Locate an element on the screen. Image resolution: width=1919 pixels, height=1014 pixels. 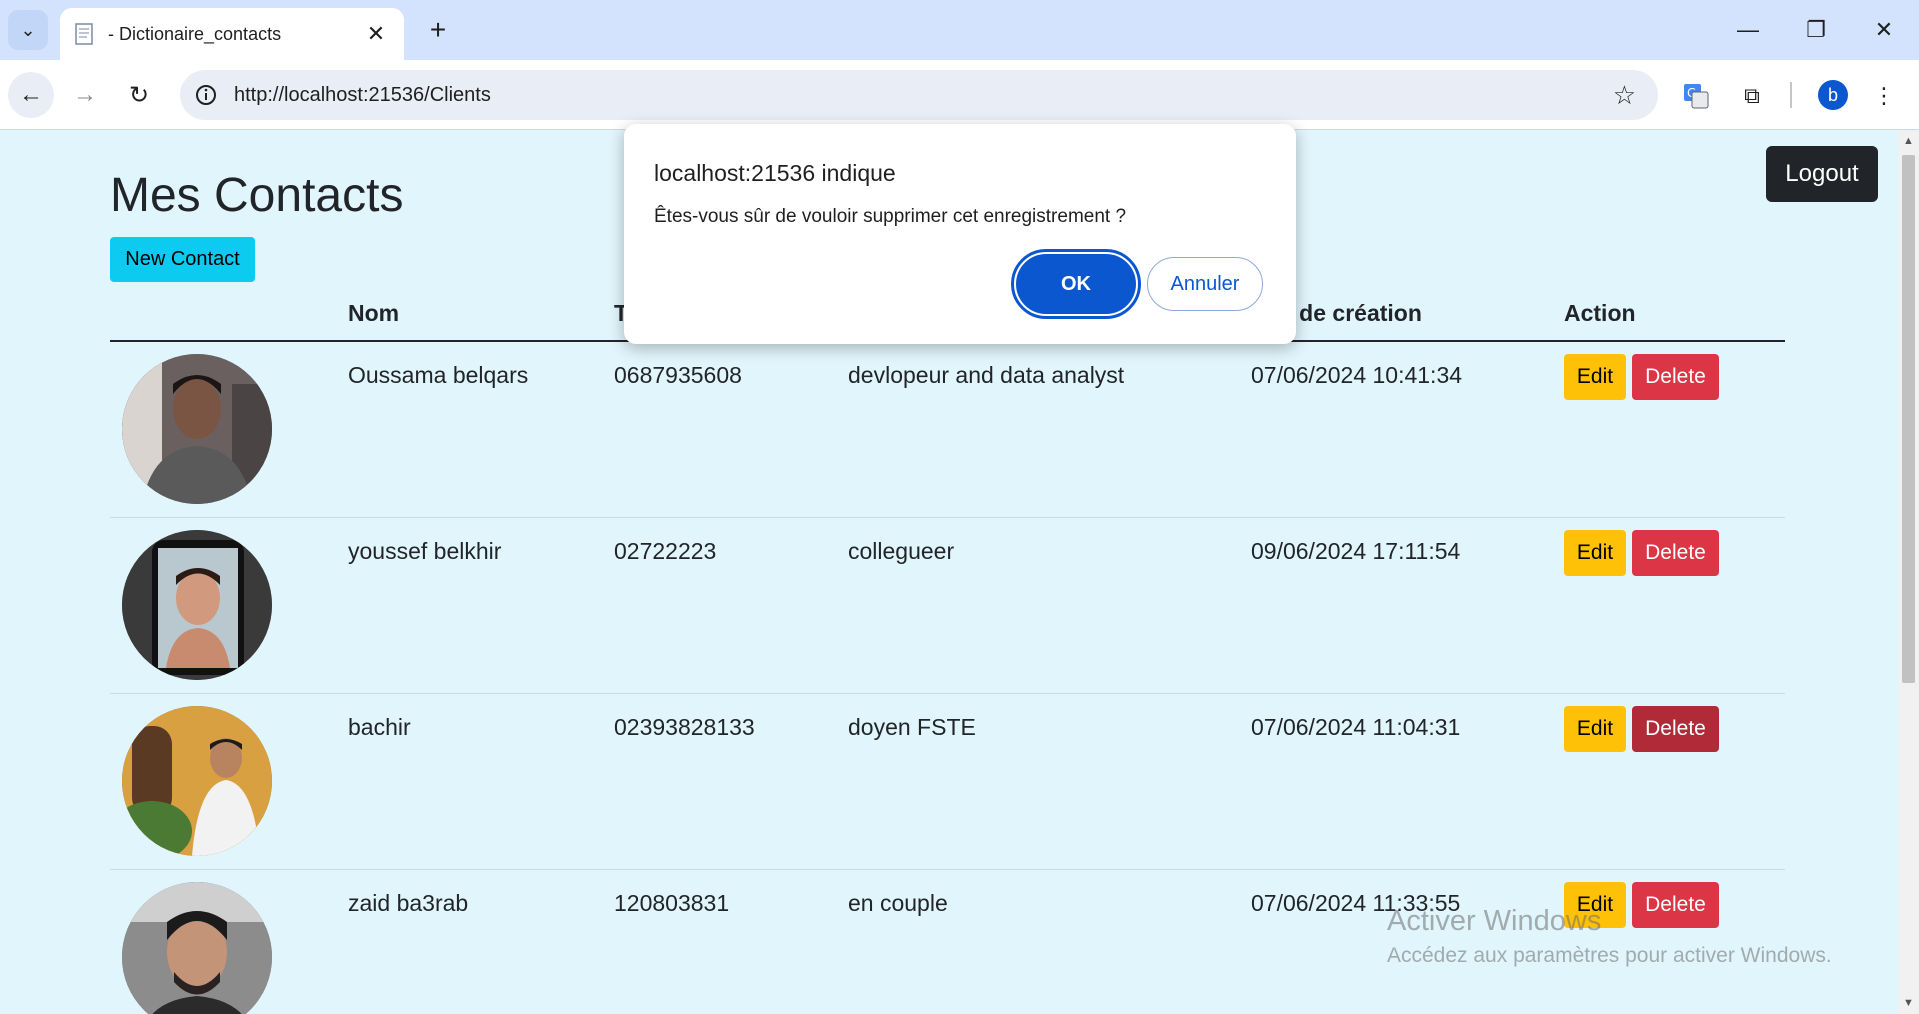
restore-icon: ❐ is located at coordinates (1816, 30).